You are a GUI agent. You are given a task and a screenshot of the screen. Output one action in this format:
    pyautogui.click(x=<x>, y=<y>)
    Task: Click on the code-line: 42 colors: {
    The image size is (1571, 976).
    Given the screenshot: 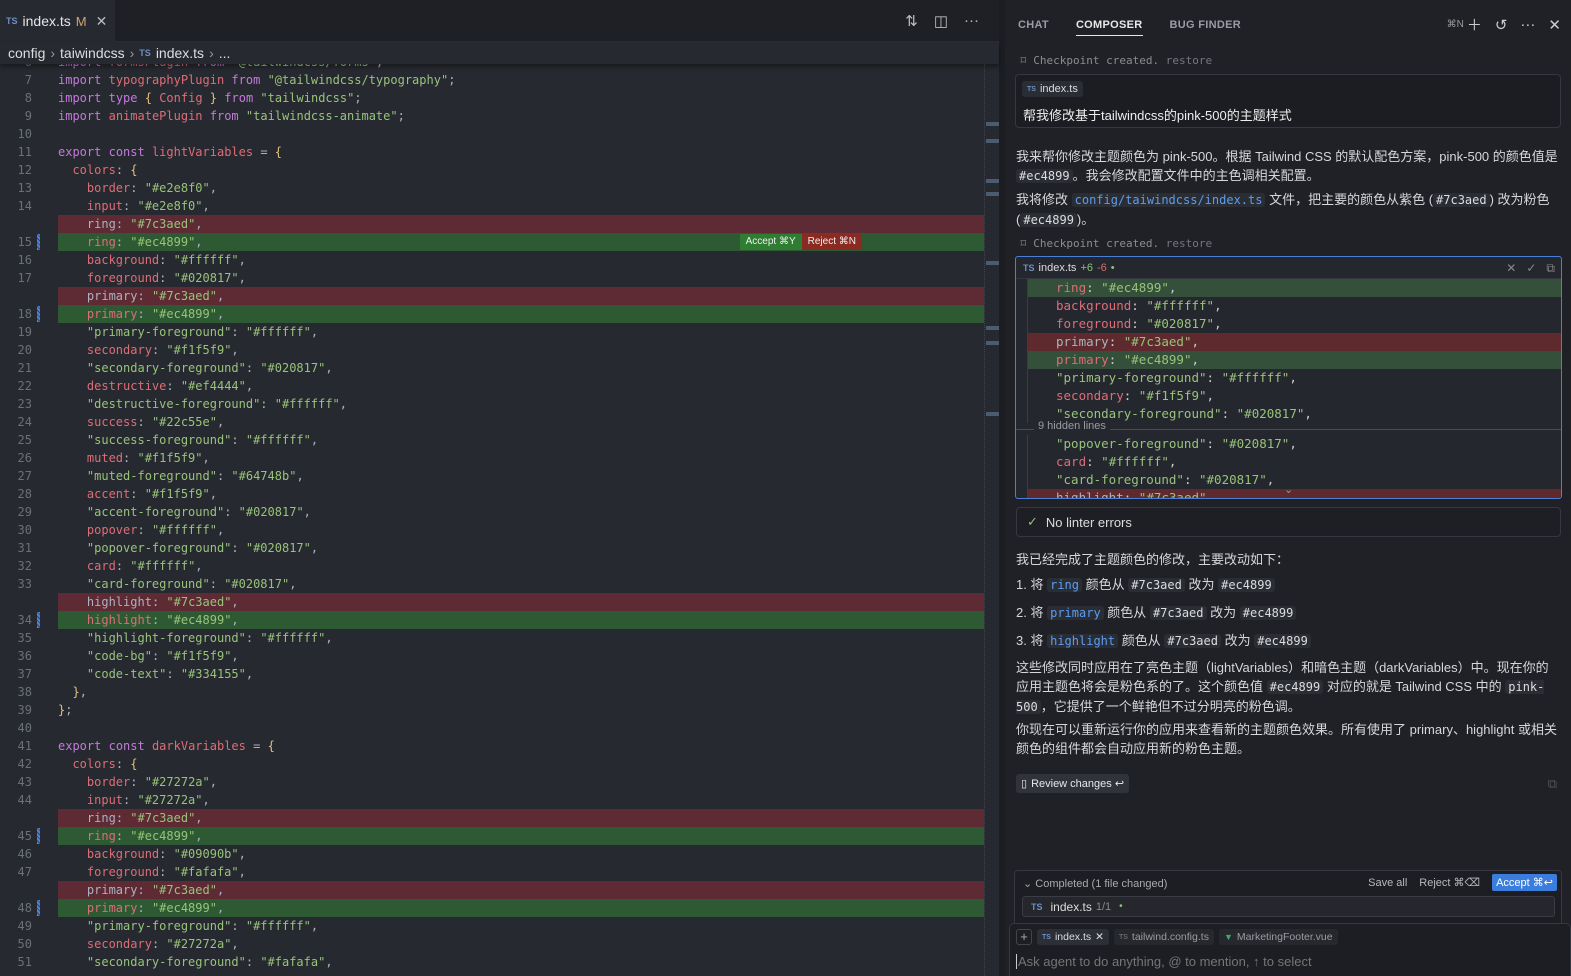 What is the action you would take?
    pyautogui.click(x=492, y=764)
    